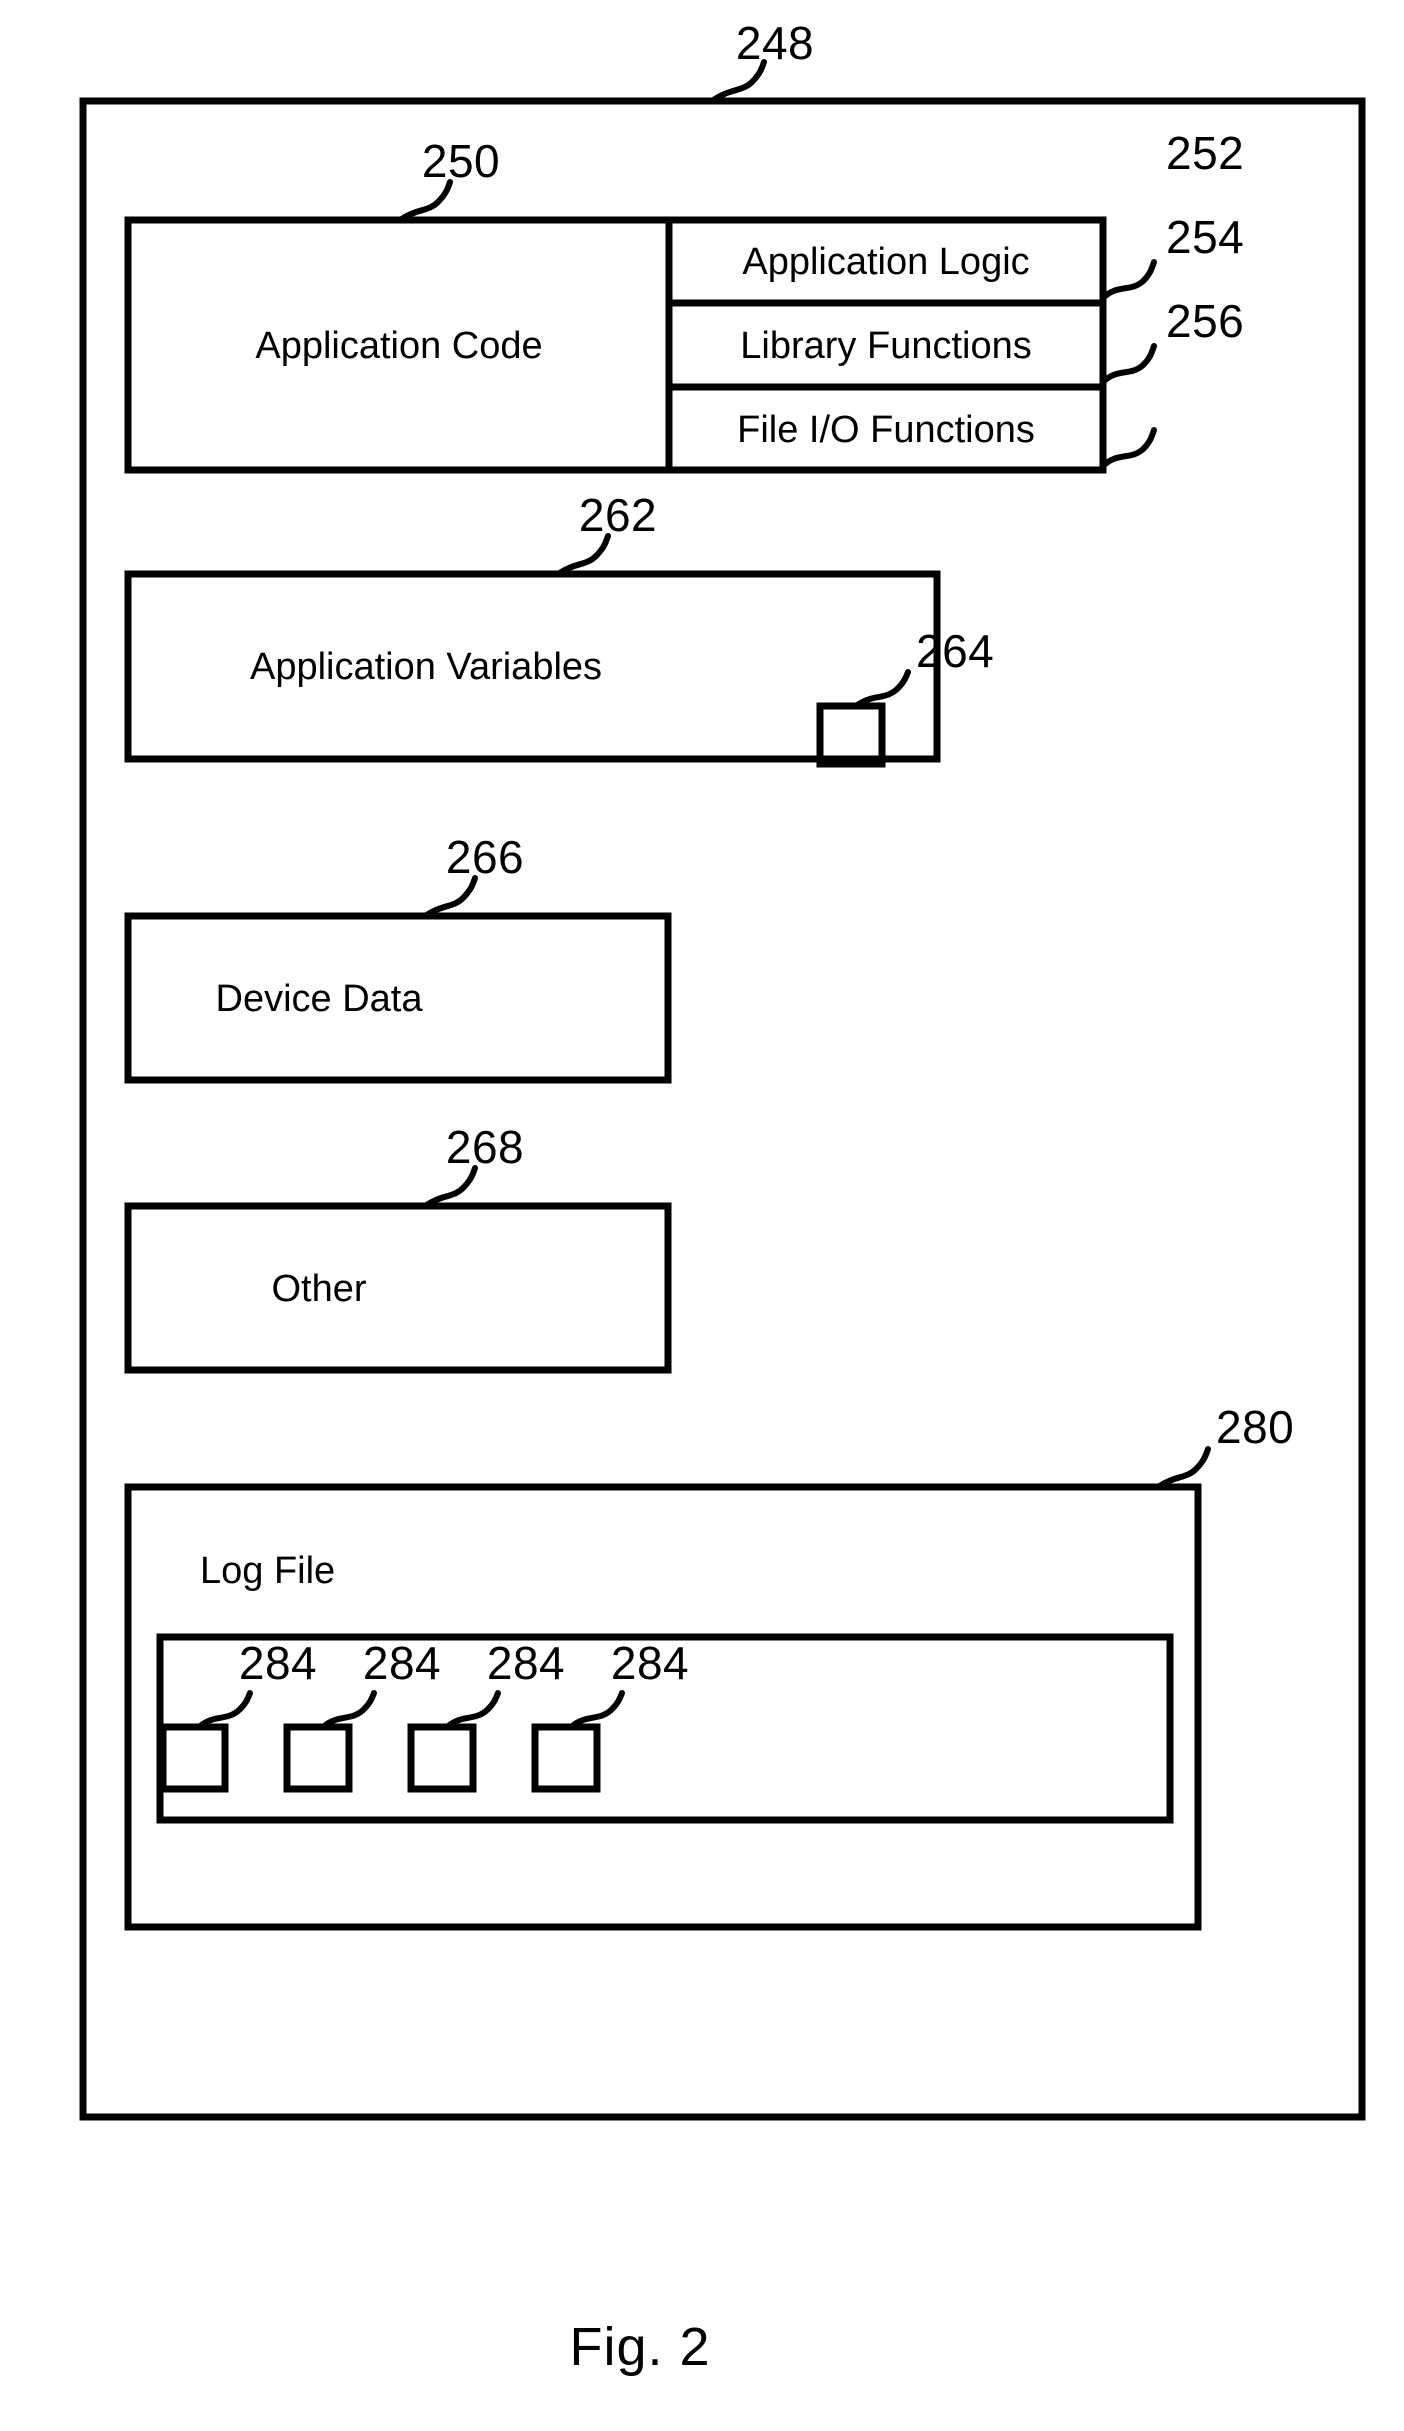  What do you see at coordinates (640, 2347) in the screenshot?
I see `figure-caption: Fig. 2` at bounding box center [640, 2347].